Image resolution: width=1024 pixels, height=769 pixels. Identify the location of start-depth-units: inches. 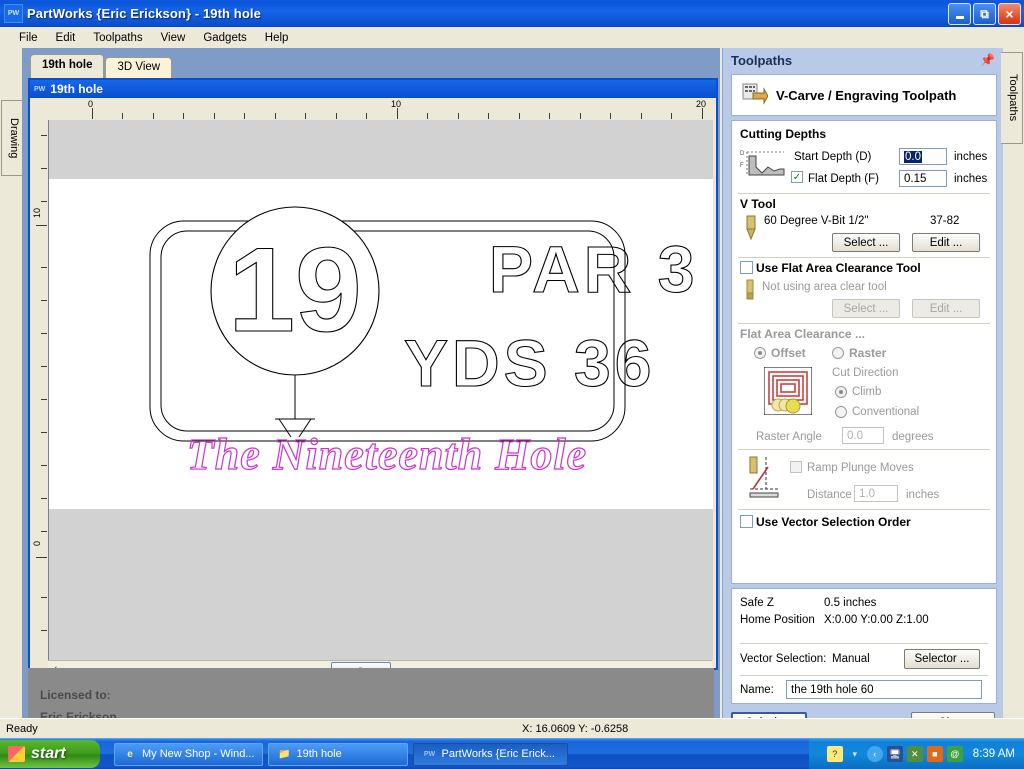
(971, 157).